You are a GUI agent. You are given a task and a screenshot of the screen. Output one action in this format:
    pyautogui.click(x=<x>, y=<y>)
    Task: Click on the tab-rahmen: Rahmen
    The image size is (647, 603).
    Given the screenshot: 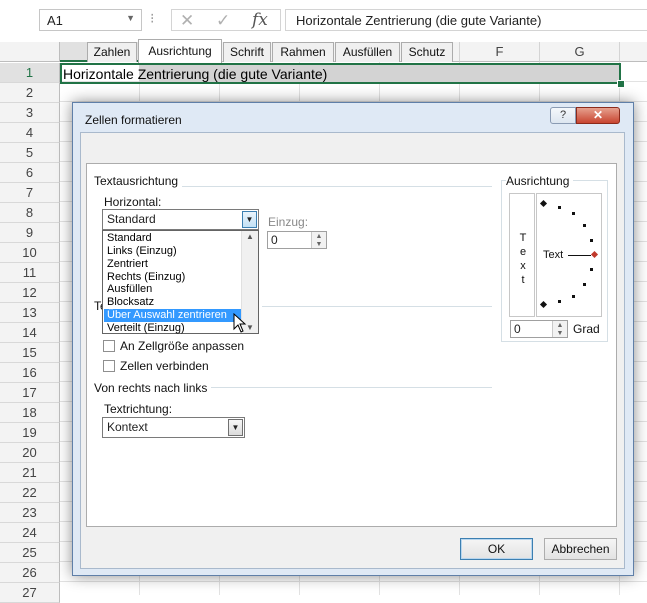 What is the action you would take?
    pyautogui.click(x=303, y=52)
    